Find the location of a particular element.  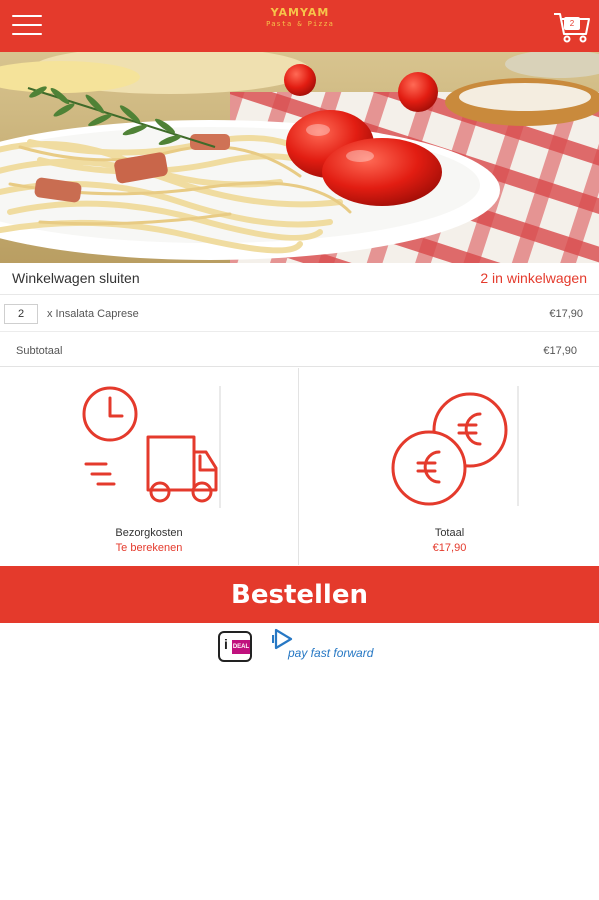

close-cart-link: Winkelwagen sluiten is located at coordinates (76, 278).